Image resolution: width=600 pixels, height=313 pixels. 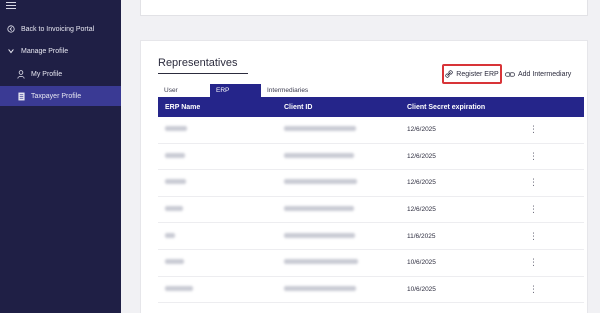 What do you see at coordinates (510, 74) in the screenshot?
I see `chain-link-icon` at bounding box center [510, 74].